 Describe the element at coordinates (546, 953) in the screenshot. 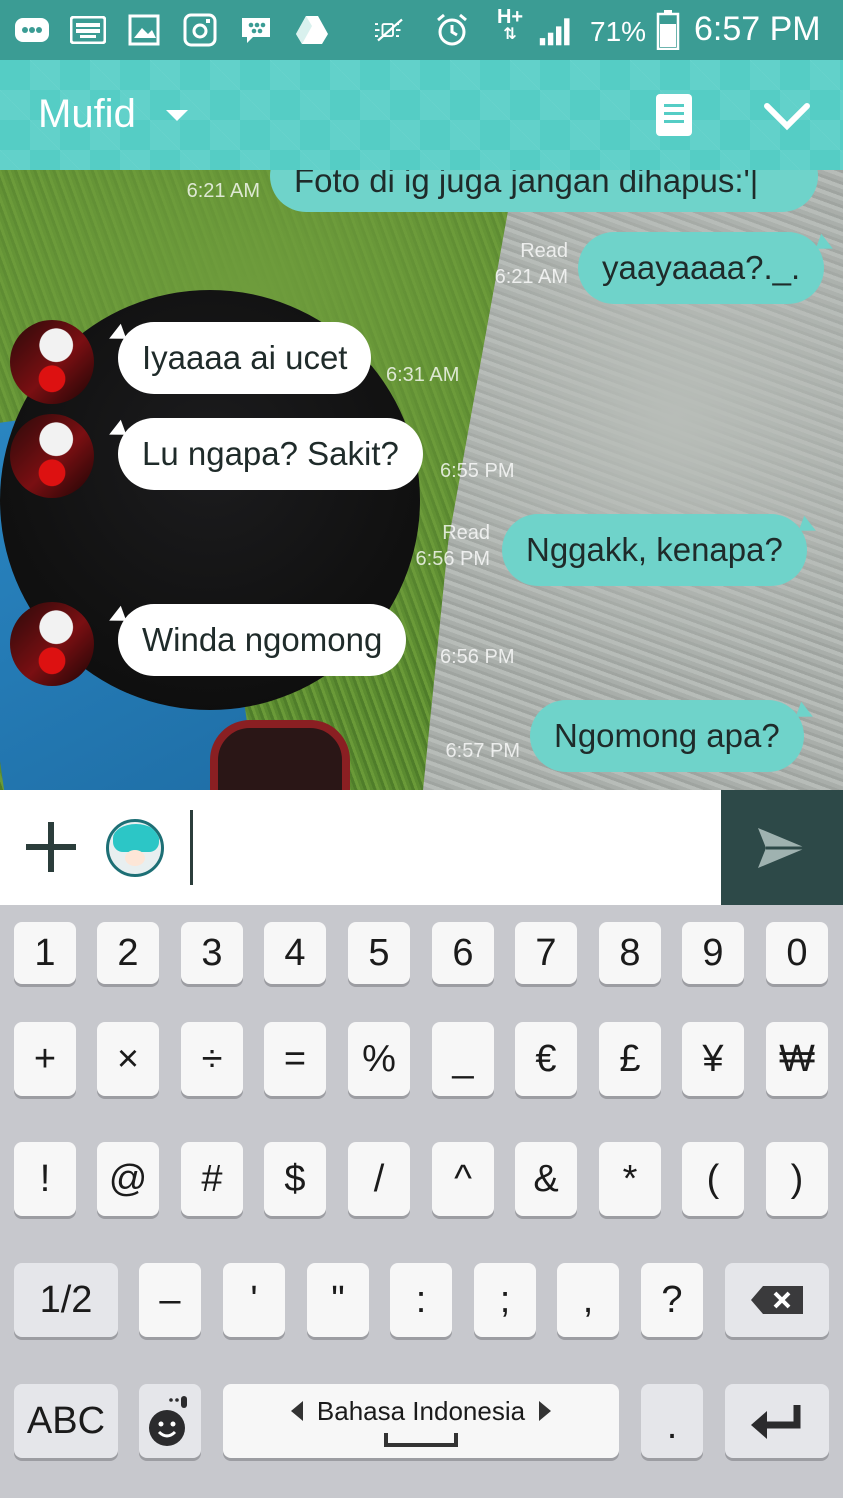

I see `key-7: 7` at that location.